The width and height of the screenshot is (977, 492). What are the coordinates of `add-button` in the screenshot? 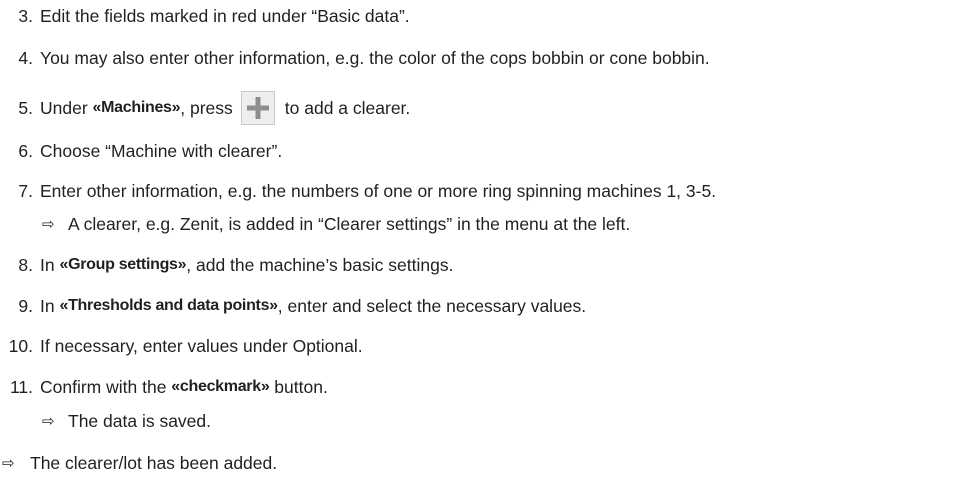 It's located at (257, 108).